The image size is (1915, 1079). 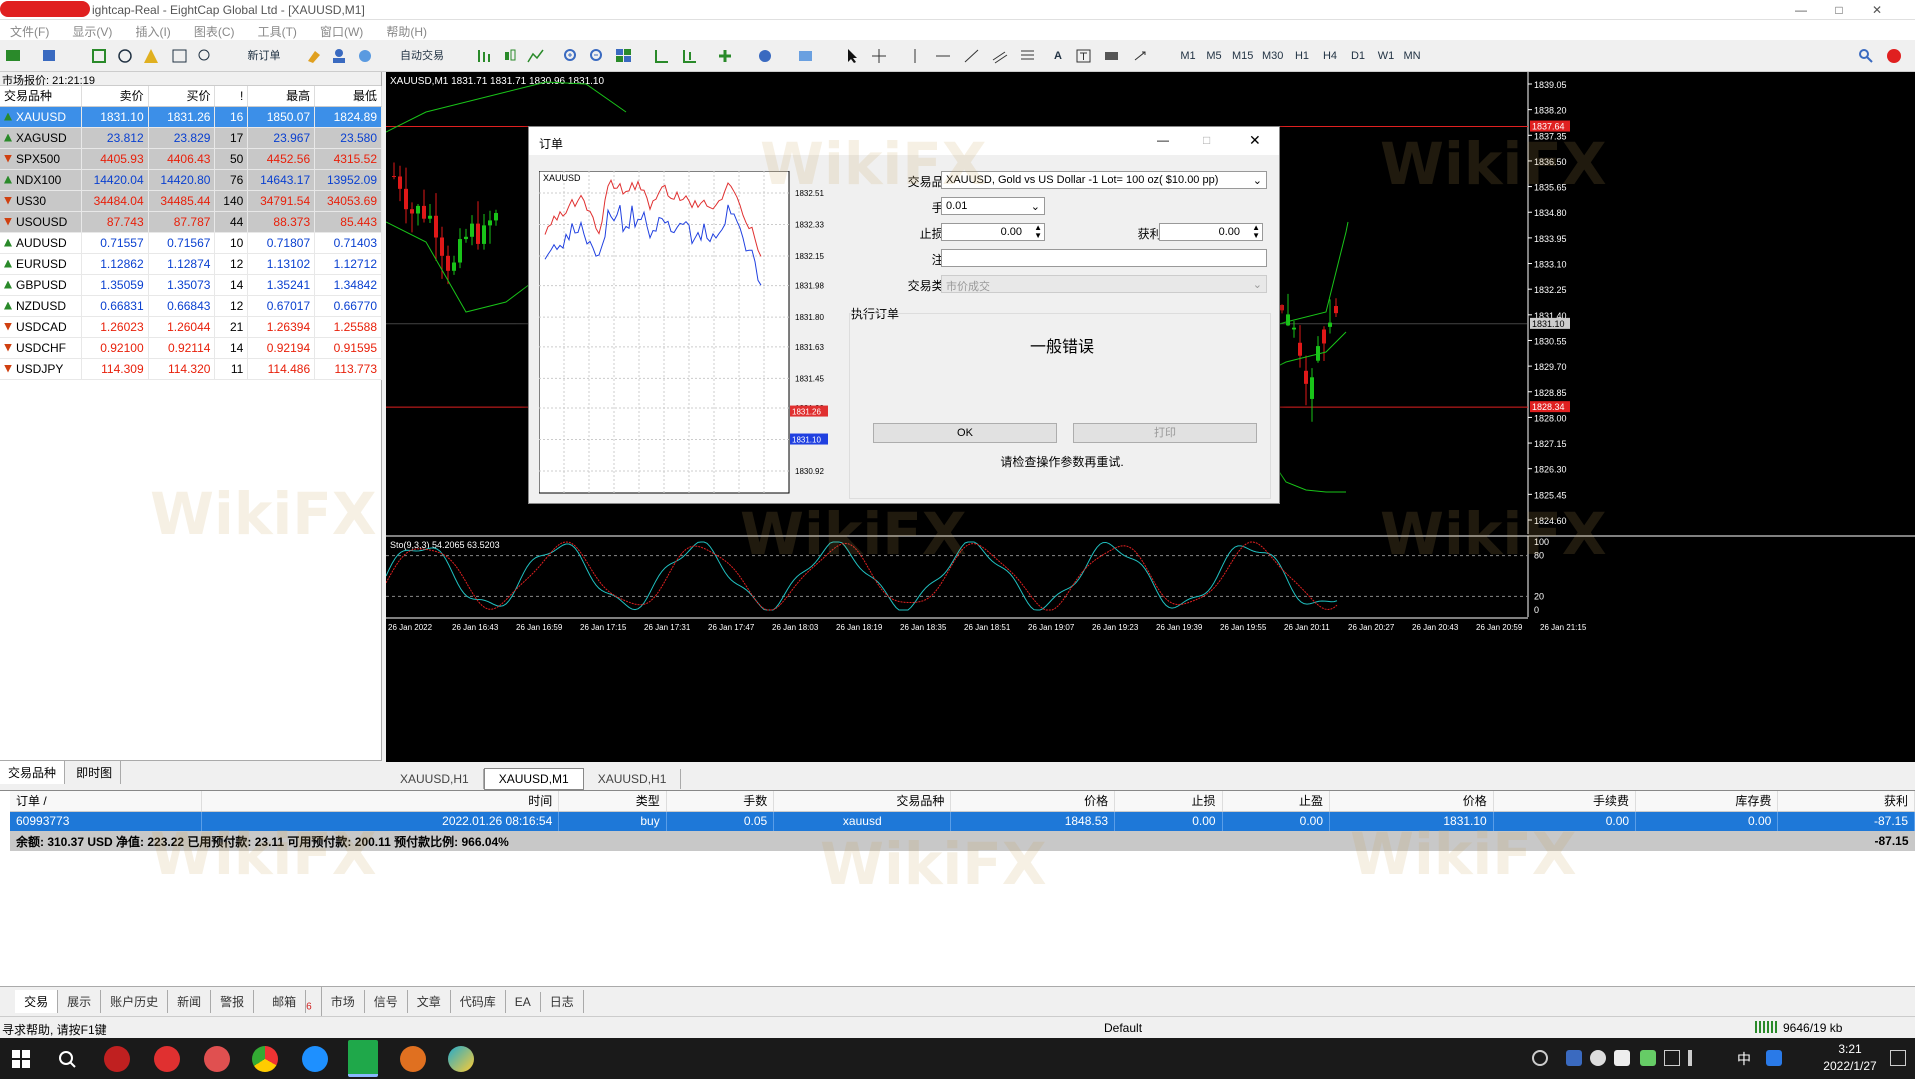 What do you see at coordinates (612, 801) in the screenshot?
I see `col-type: 类型` at bounding box center [612, 801].